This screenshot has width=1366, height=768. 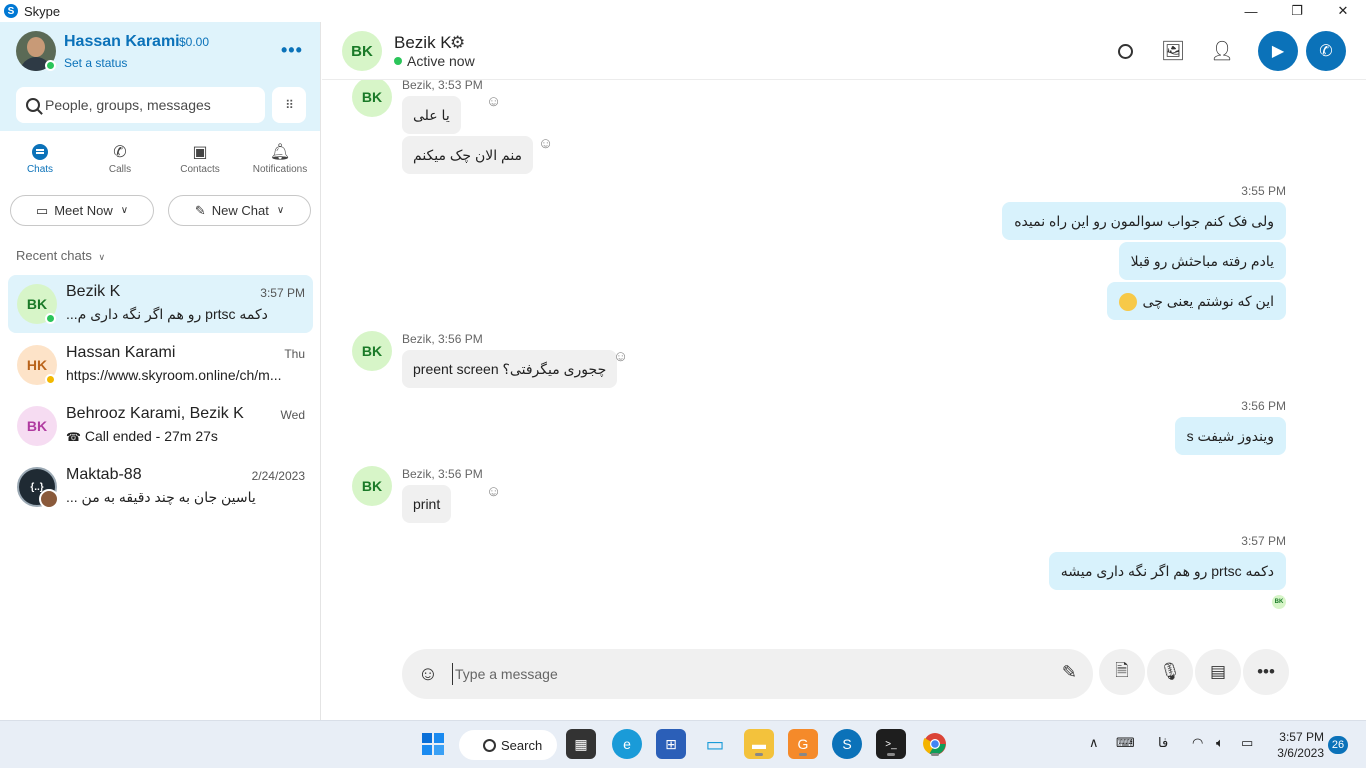 I want to click on taskbar-search-label: Search, so click(x=522, y=745).